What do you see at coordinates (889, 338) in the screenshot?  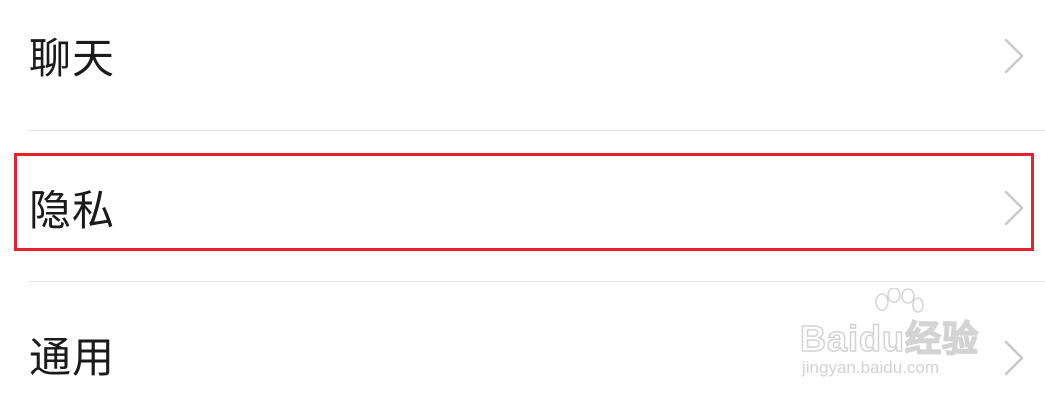 I see `watermark-logo: Baidu经验` at bounding box center [889, 338].